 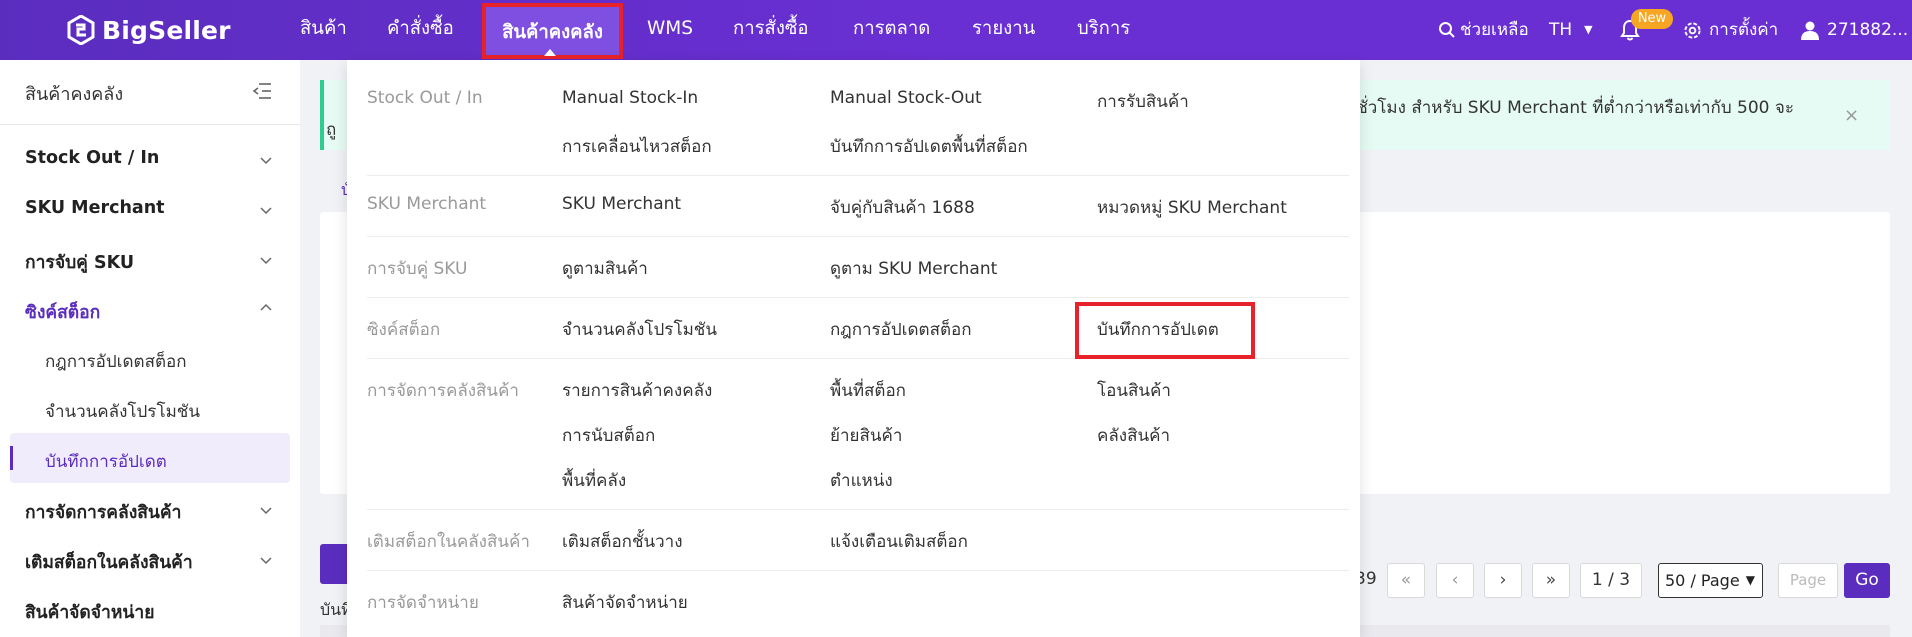 I want to click on menu-sku-category: หมวดหมู่ SKU Merchant, so click(x=1192, y=207).